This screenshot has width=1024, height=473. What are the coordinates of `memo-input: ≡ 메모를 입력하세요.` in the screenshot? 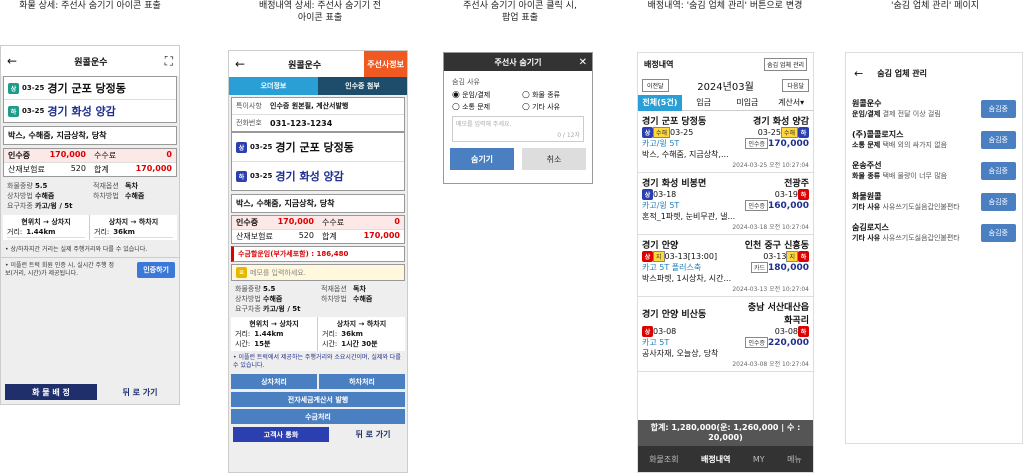 It's located at (318, 272).